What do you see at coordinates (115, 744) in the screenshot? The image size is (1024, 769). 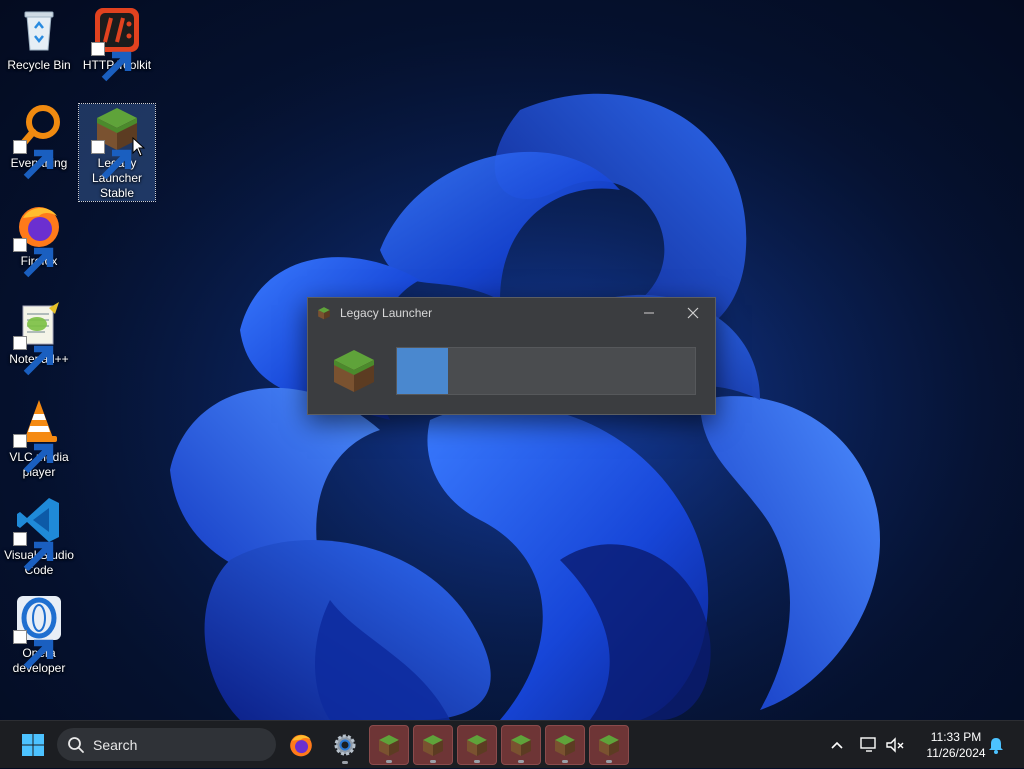 I see `search-label: Search` at bounding box center [115, 744].